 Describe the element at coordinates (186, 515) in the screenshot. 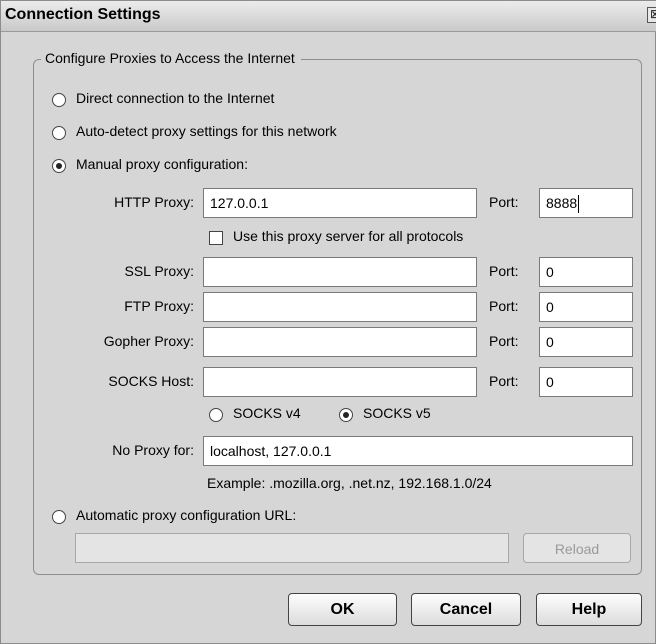

I see `auto-config-url-label: Automatic proxy configuration URL:` at that location.